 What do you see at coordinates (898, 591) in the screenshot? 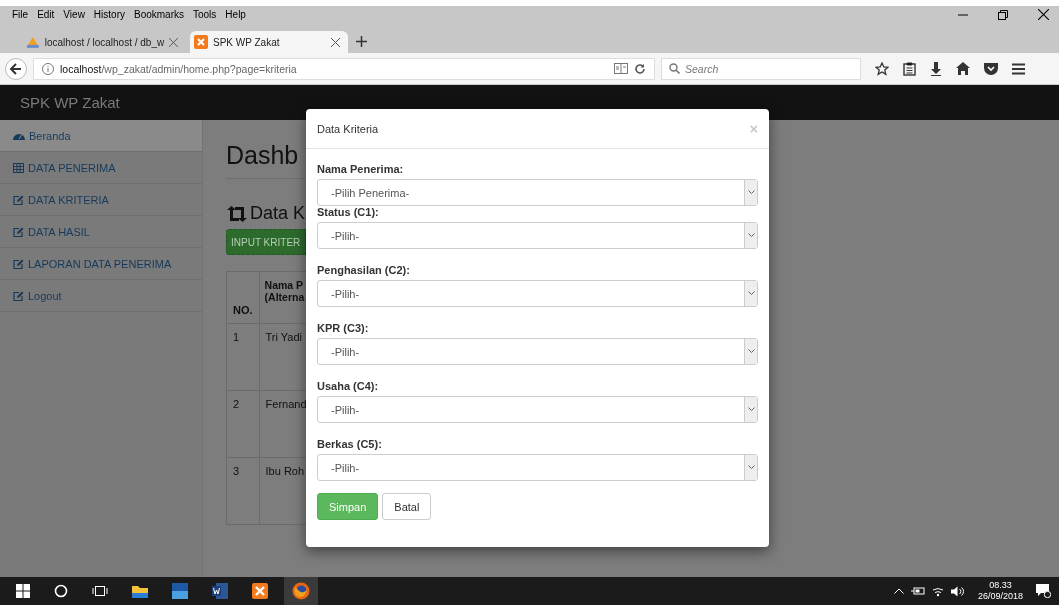
I see `caret-up-icon` at bounding box center [898, 591].